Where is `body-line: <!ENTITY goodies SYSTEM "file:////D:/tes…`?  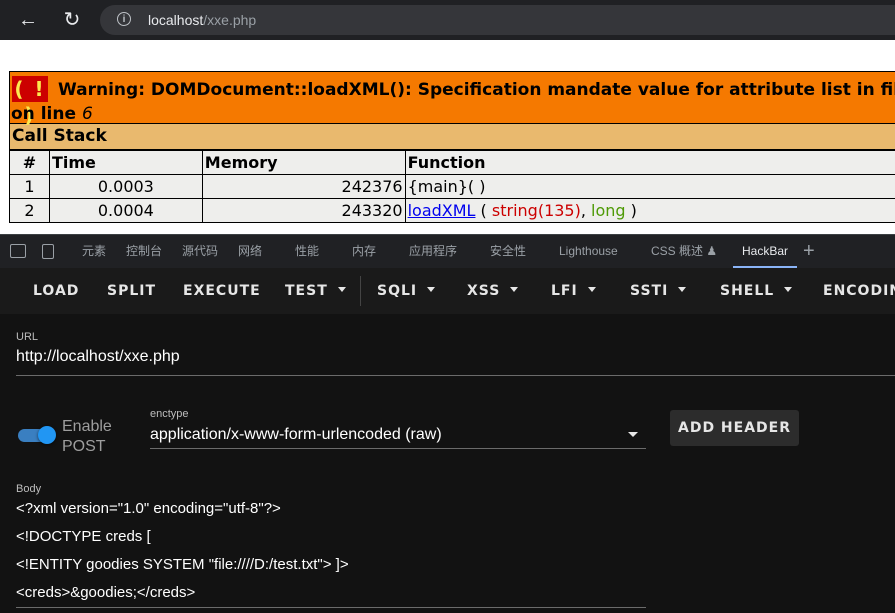
body-line: <!ENTITY goodies SYSTEM "file:////D:/tes… is located at coordinates (182, 564).